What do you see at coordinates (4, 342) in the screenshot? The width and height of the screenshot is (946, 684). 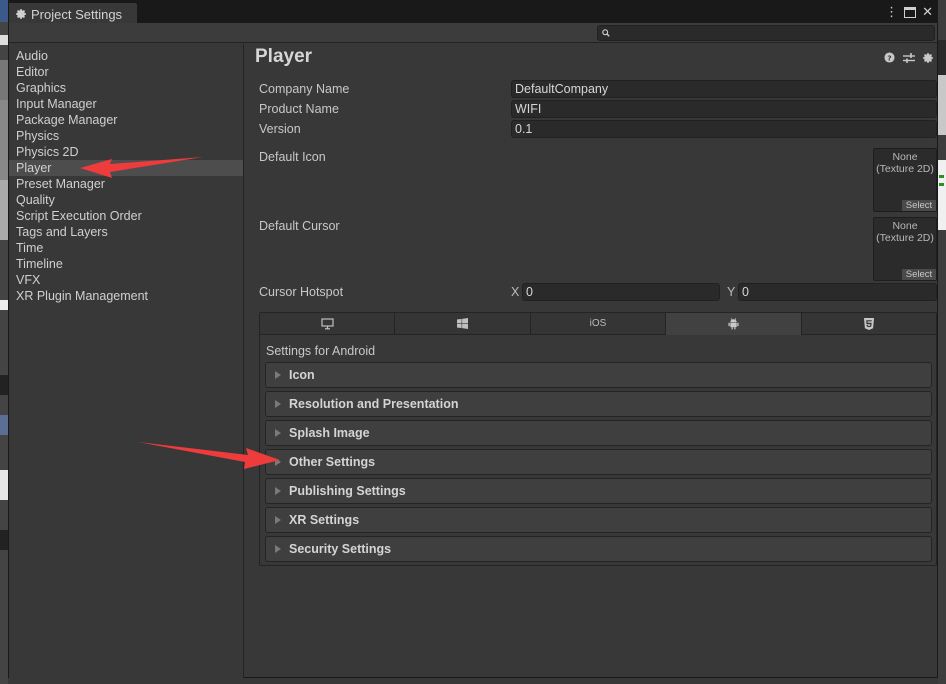 I see `background-editor-left` at bounding box center [4, 342].